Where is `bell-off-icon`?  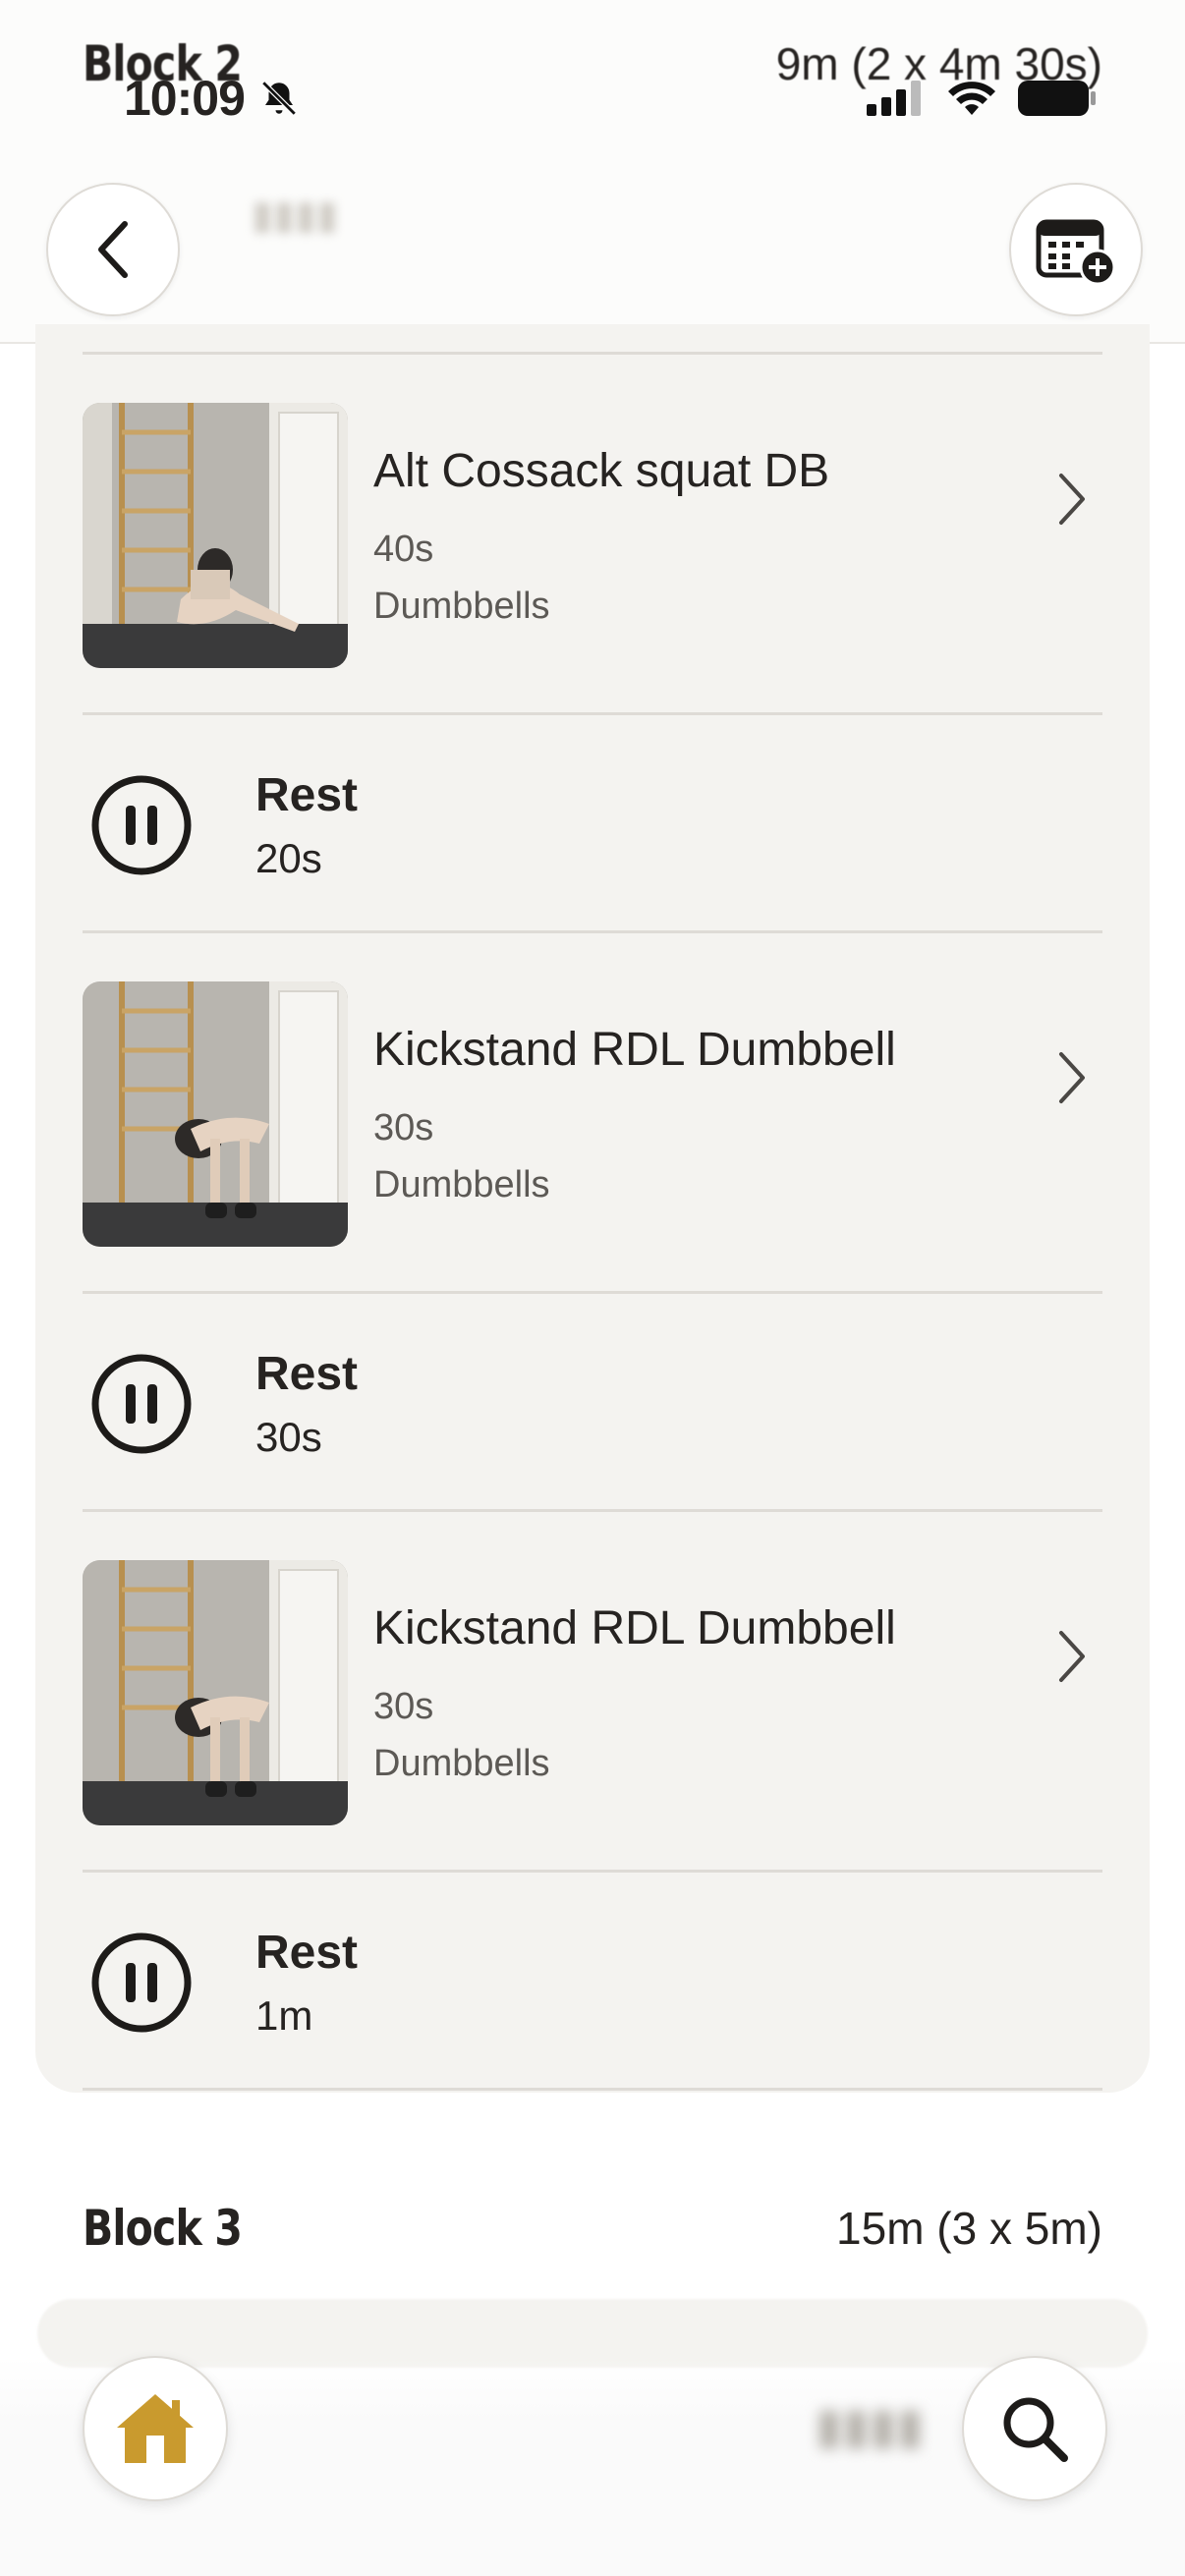
bell-off-icon is located at coordinates (279, 98).